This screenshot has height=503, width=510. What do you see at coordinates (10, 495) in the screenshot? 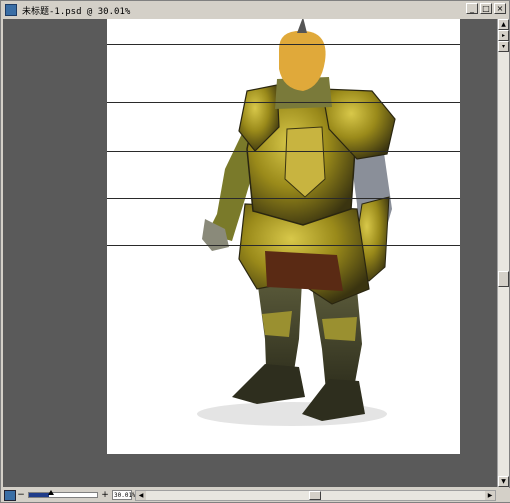
I see `navigator-icon` at bounding box center [10, 495].